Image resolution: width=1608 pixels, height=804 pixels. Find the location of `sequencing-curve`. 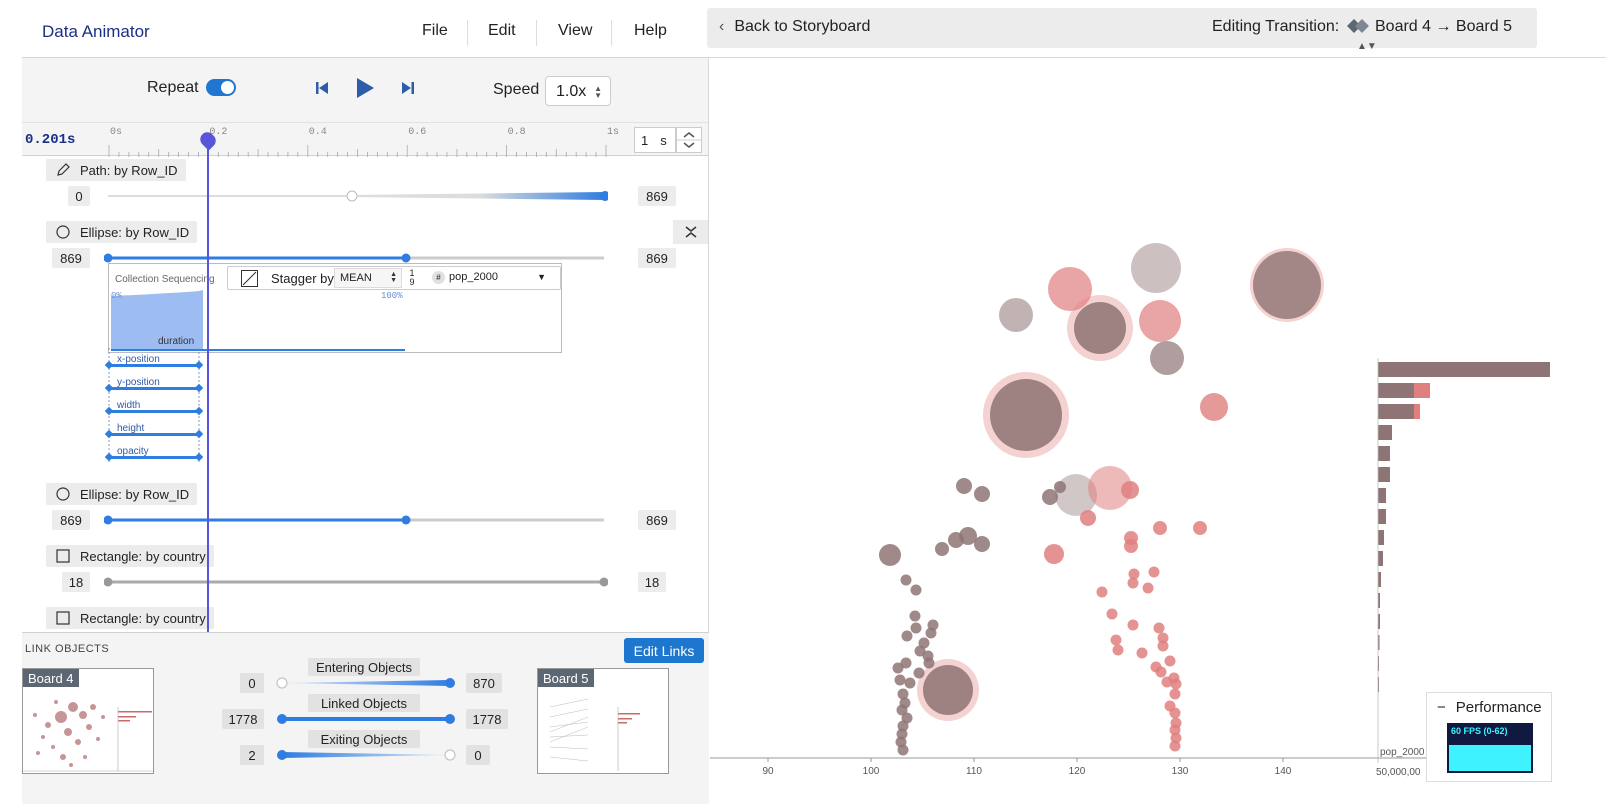

sequencing-curve is located at coordinates (259, 320).